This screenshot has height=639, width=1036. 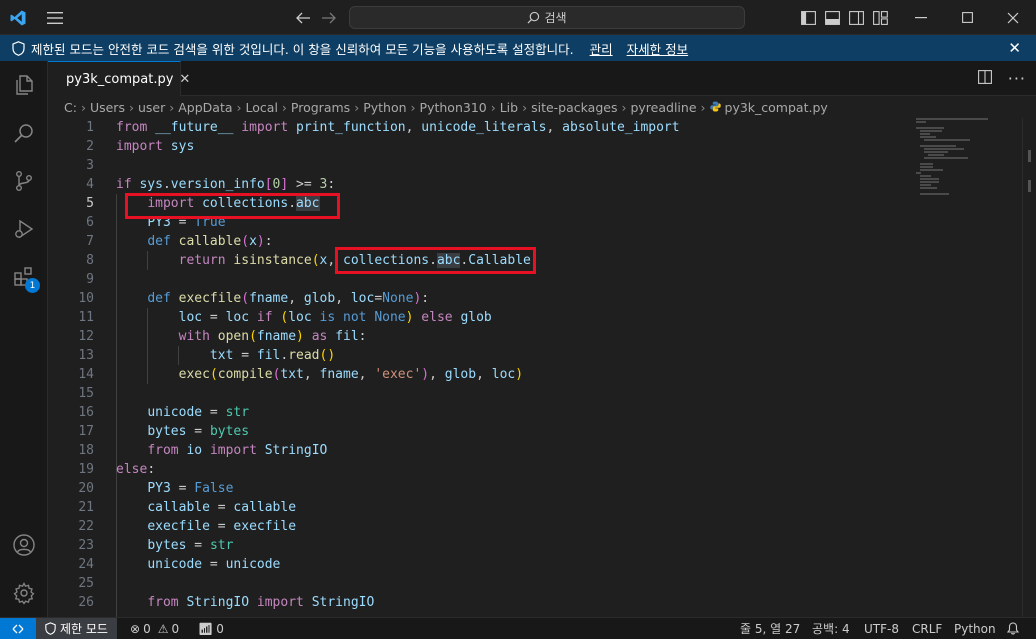 I want to click on breadcrumb-item: AppData, so click(x=205, y=107).